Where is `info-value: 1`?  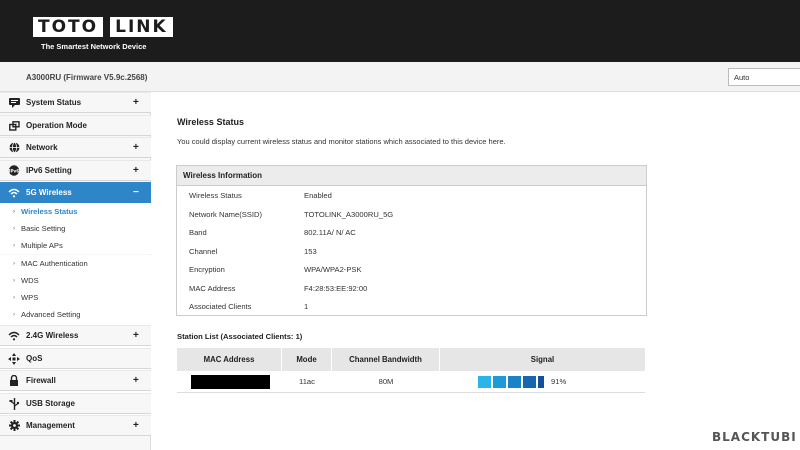
info-value: 1 is located at coordinates (306, 306).